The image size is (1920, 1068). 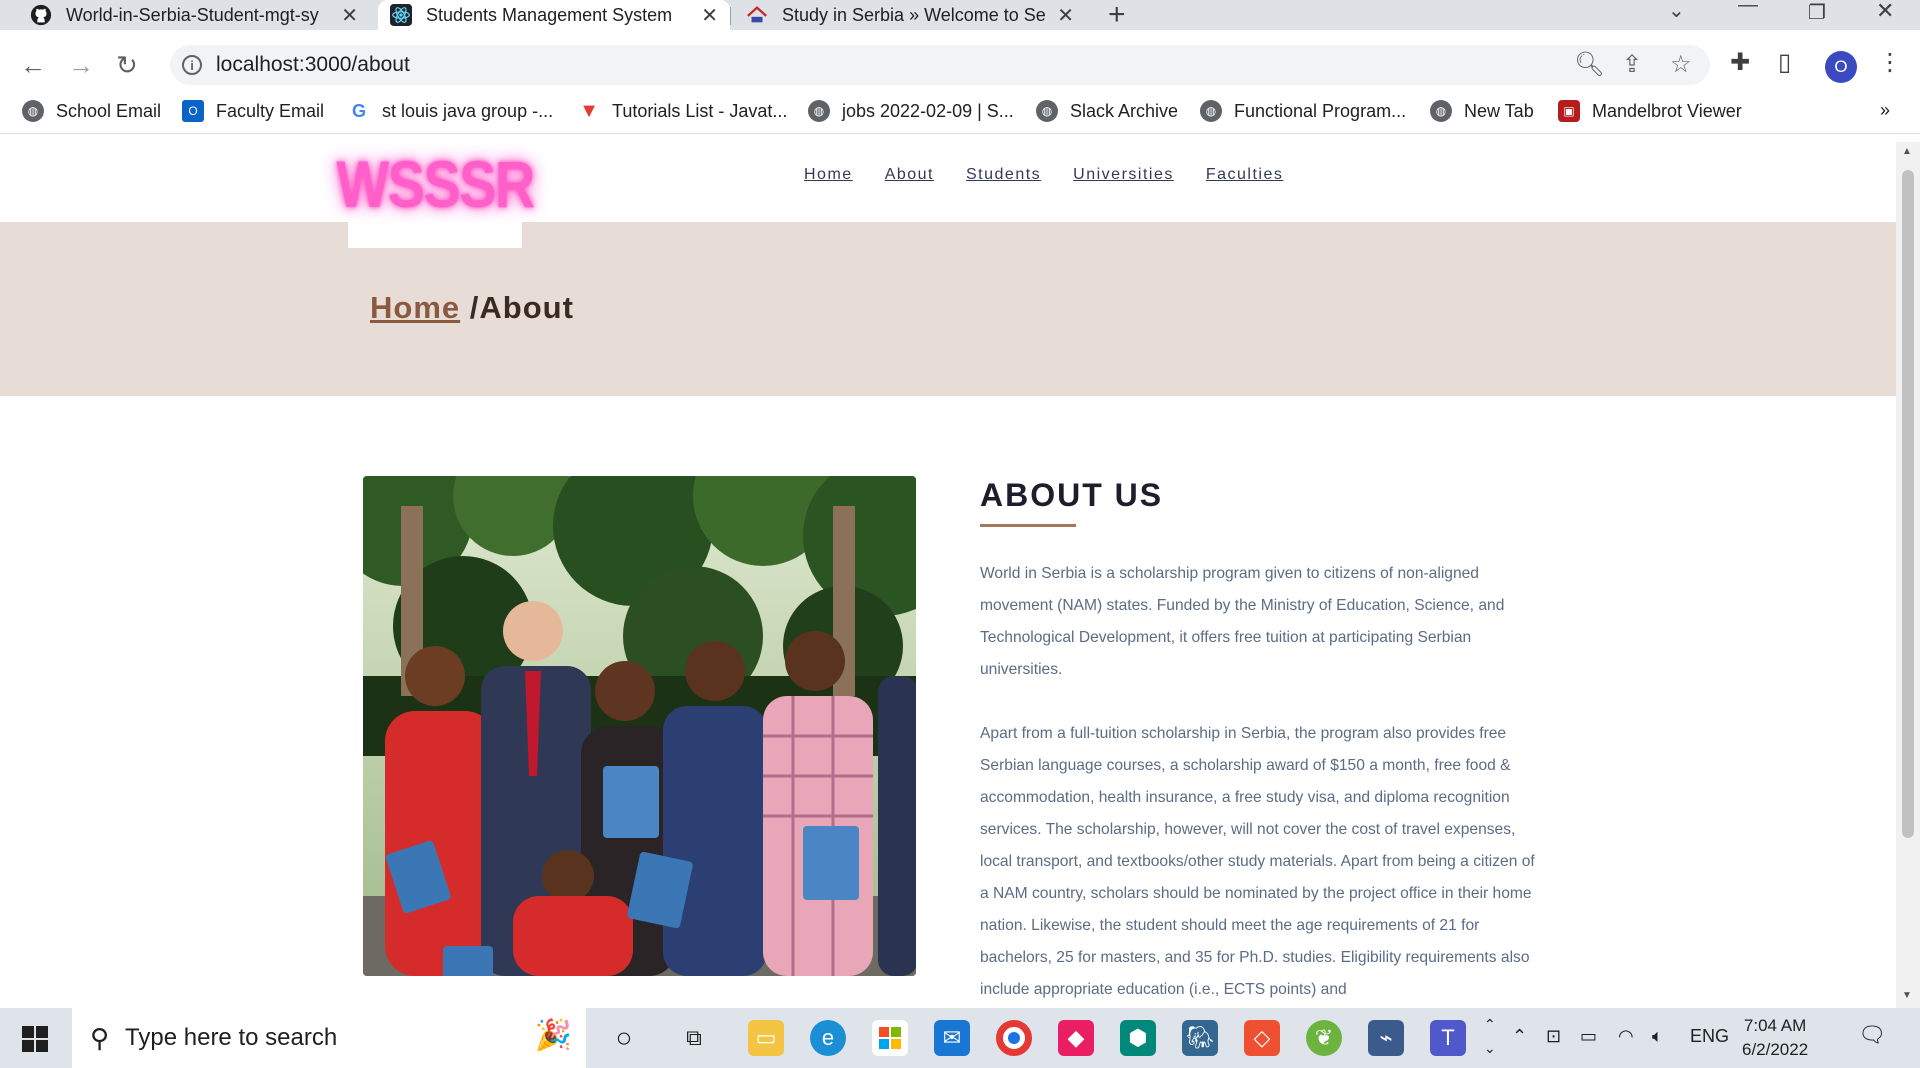 I want to click on logo-container: WSSSR, so click(x=435, y=195).